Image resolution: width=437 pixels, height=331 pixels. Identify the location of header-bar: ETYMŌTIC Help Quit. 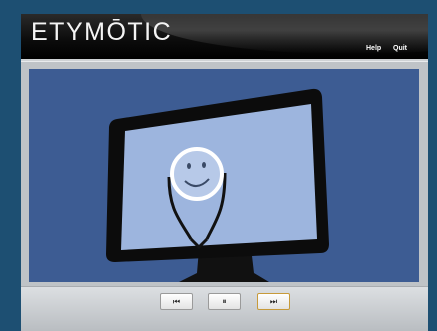
(224, 36).